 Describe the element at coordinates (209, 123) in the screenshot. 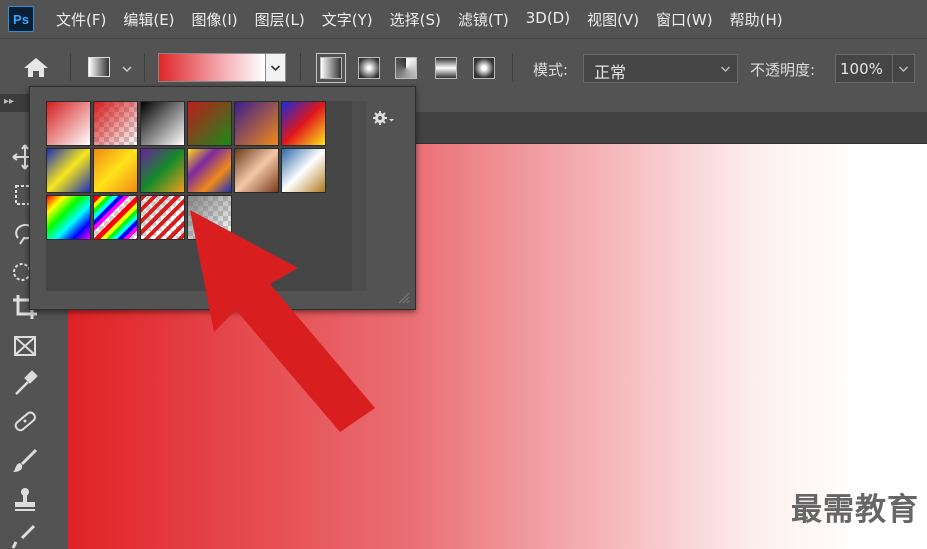

I see `gradient-preset-red-green` at that location.